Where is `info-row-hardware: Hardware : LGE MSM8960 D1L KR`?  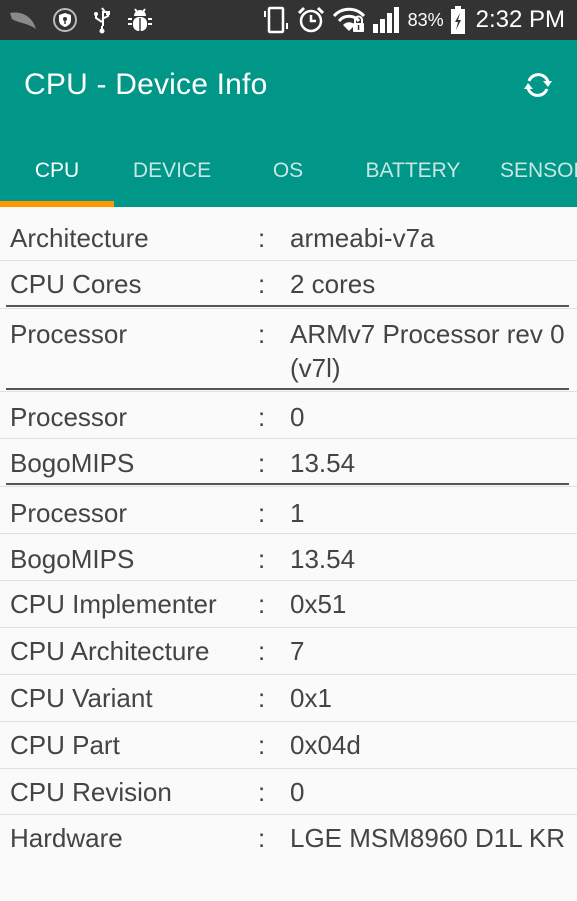
info-row-hardware: Hardware : LGE MSM8960 D1L KR is located at coordinates (288, 858).